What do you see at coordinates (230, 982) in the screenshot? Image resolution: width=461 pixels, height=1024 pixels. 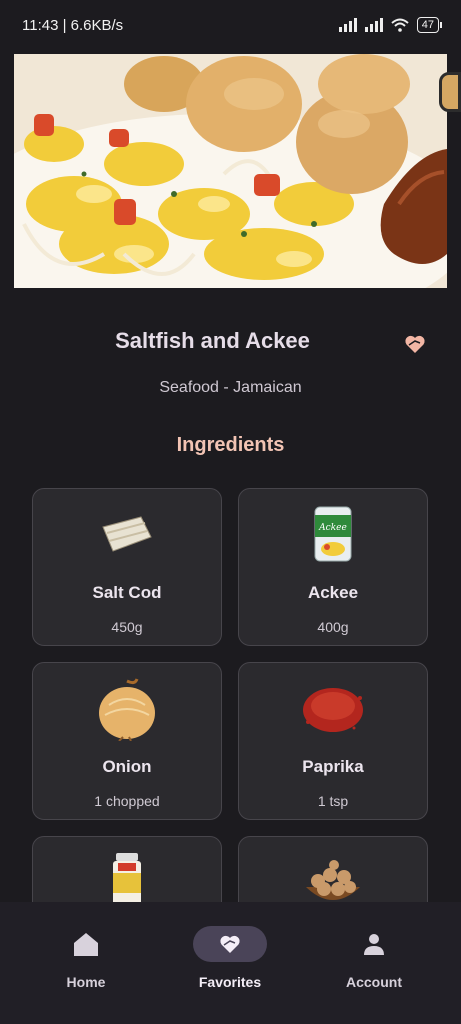 I see `nav-favorites-label: Favorites` at bounding box center [230, 982].